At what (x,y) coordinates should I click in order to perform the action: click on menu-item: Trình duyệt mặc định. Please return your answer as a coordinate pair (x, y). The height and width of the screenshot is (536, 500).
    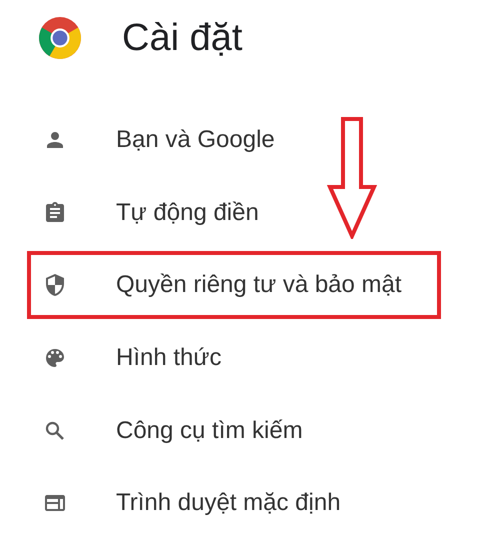
    Looking at the image, I should click on (170, 503).